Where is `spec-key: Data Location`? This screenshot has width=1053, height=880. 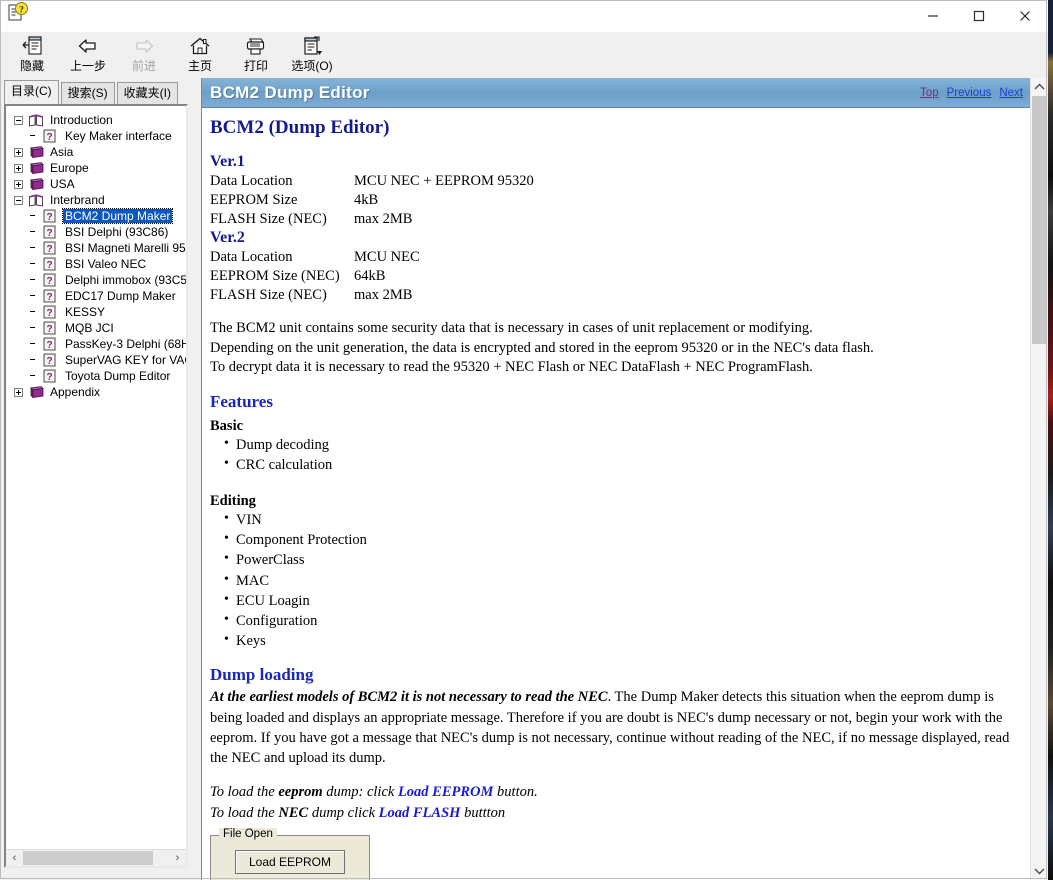 spec-key: Data Location is located at coordinates (251, 257).